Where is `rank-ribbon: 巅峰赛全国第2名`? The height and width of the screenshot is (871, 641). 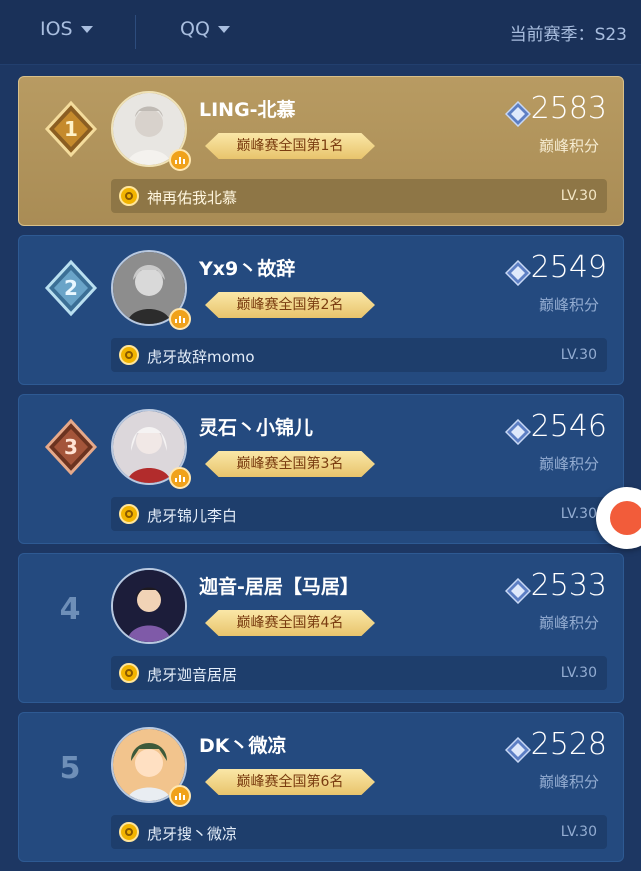
rank-ribbon: 巅峰赛全国第2名 is located at coordinates (290, 305).